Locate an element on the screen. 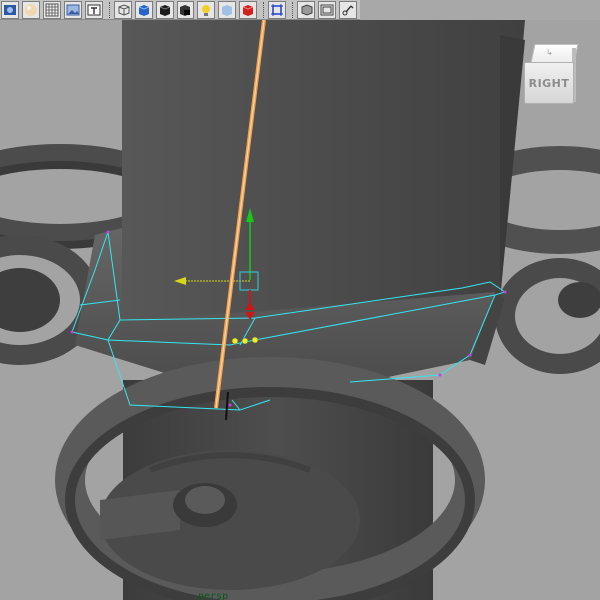 The width and height of the screenshot is (600, 600). viewport-toolbar is located at coordinates (180, 10).